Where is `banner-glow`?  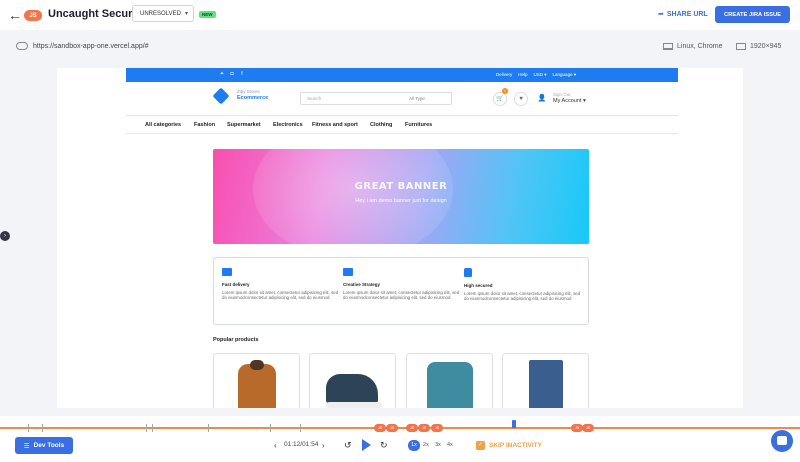
banner-glow is located at coordinates (353, 196).